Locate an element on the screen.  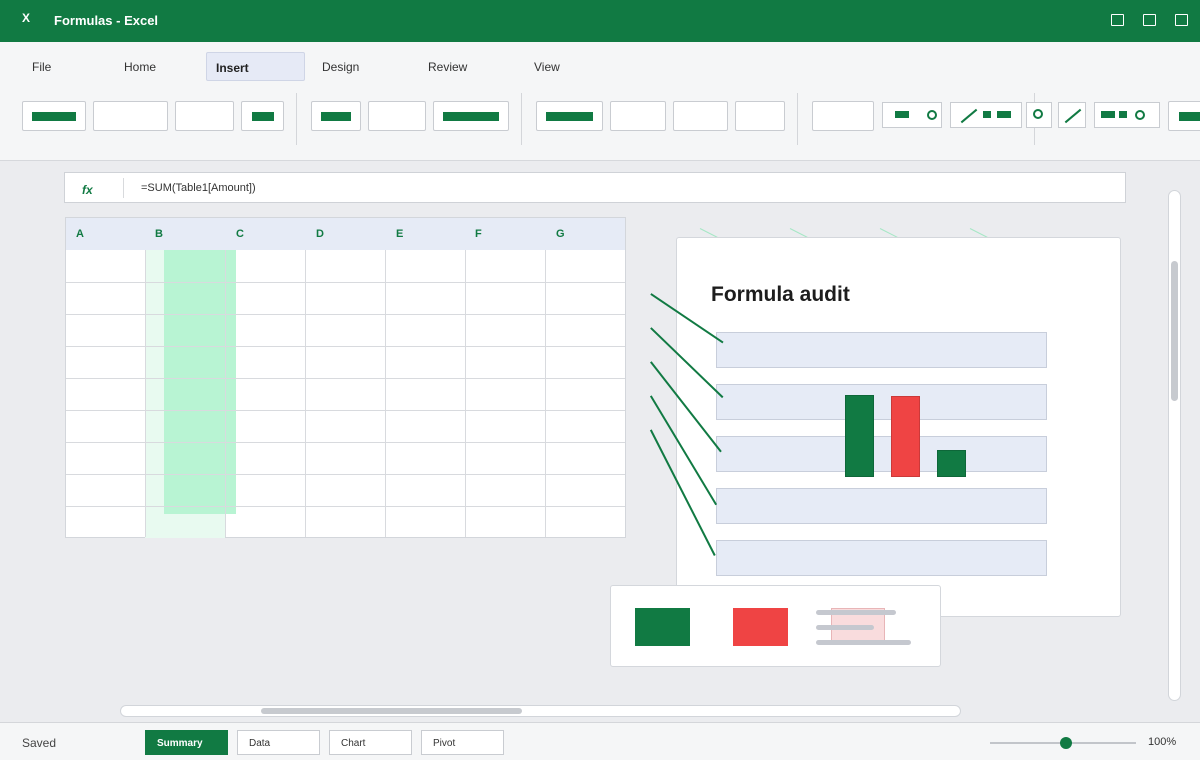
audit-bar-green is located at coordinates (859, 436).